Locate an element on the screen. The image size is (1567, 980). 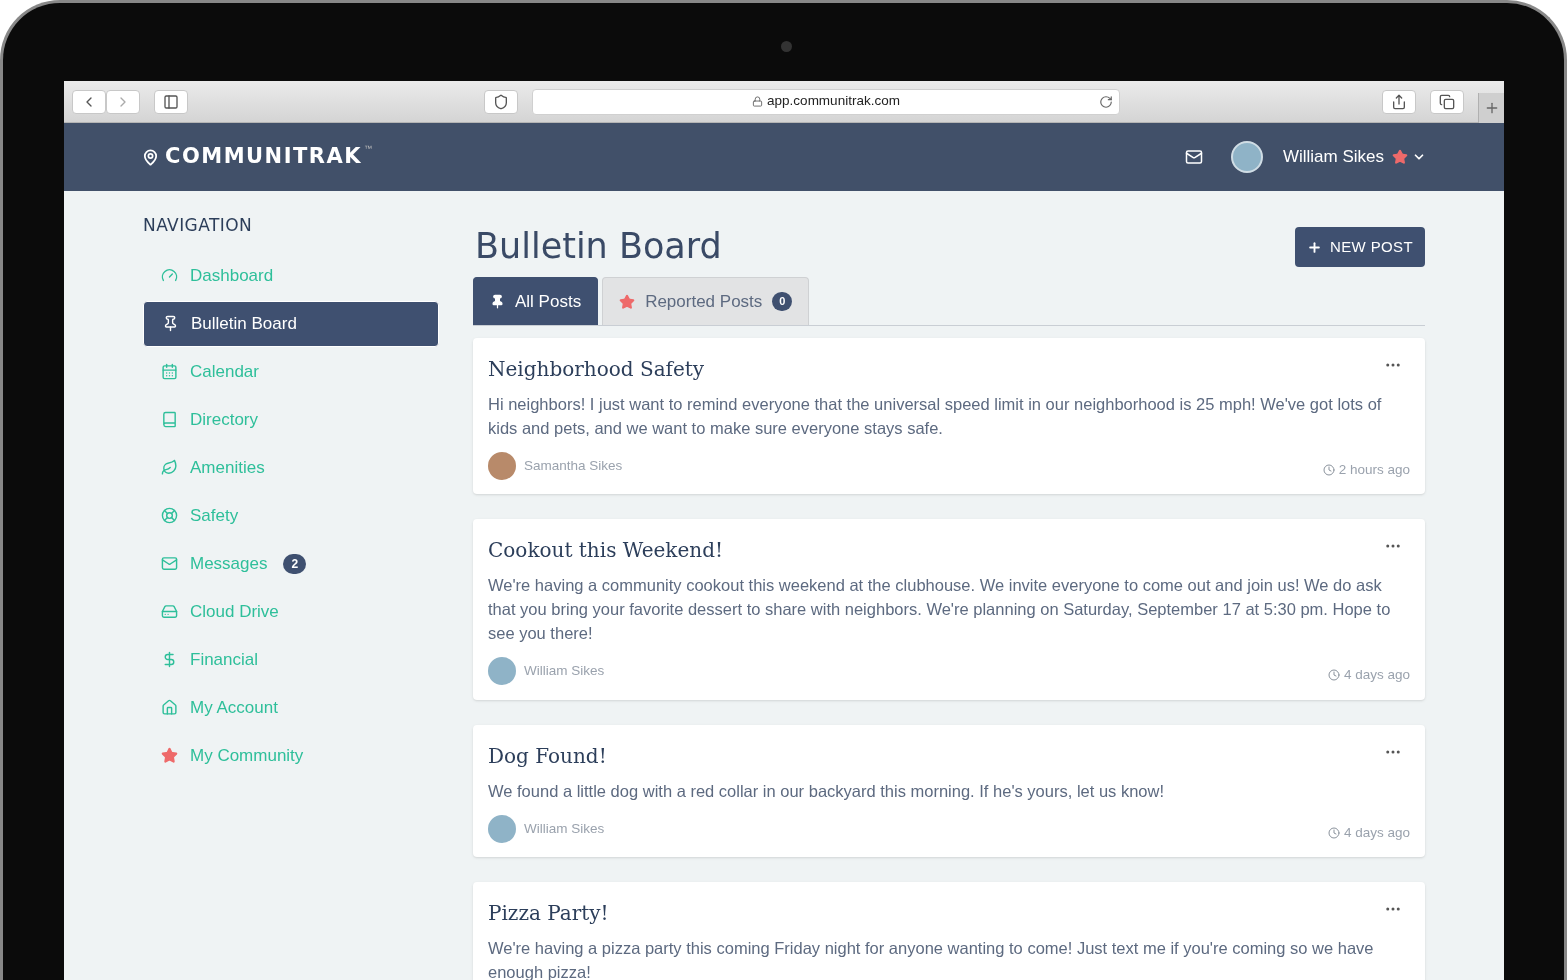
share-icon is located at coordinates (1399, 101).